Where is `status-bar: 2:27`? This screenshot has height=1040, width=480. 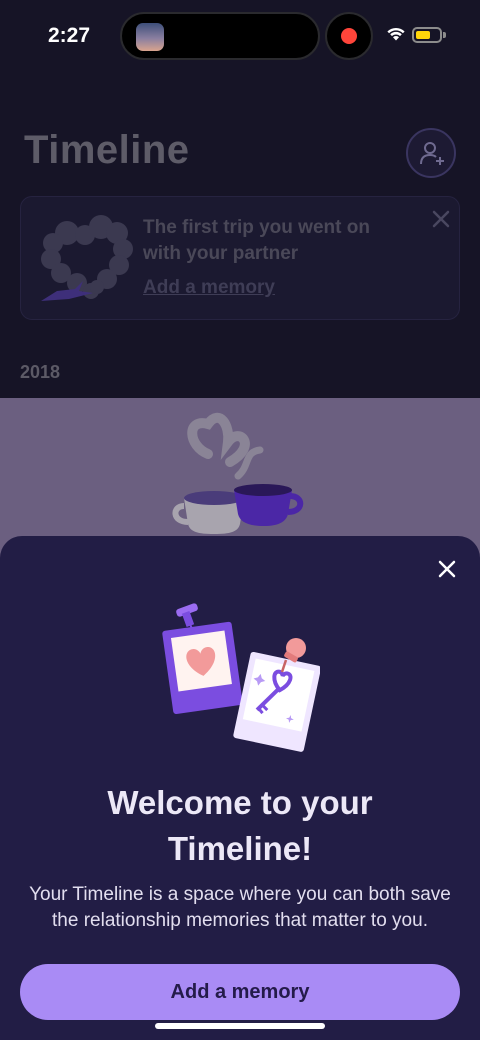
status-bar: 2:27 is located at coordinates (240, 36).